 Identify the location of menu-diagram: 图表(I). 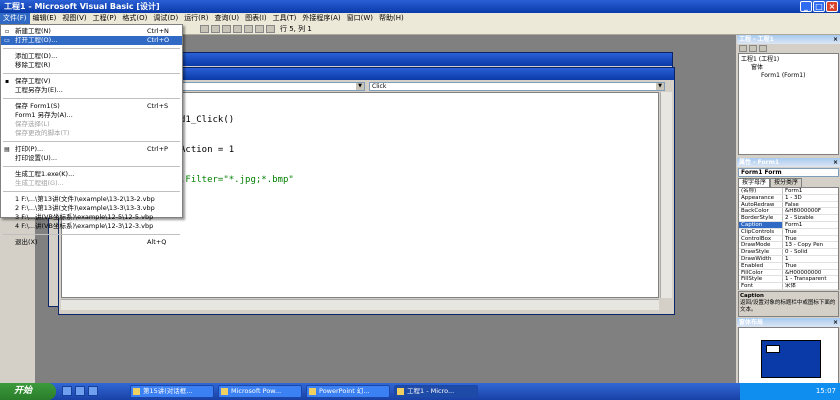
(256, 18).